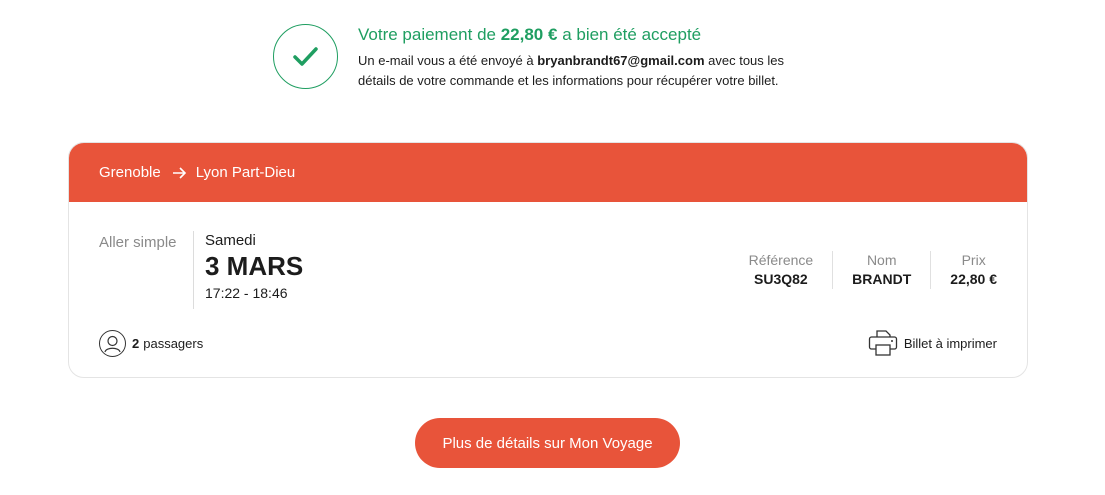  I want to click on desc-suffix: avec tous les, so click(746, 60).